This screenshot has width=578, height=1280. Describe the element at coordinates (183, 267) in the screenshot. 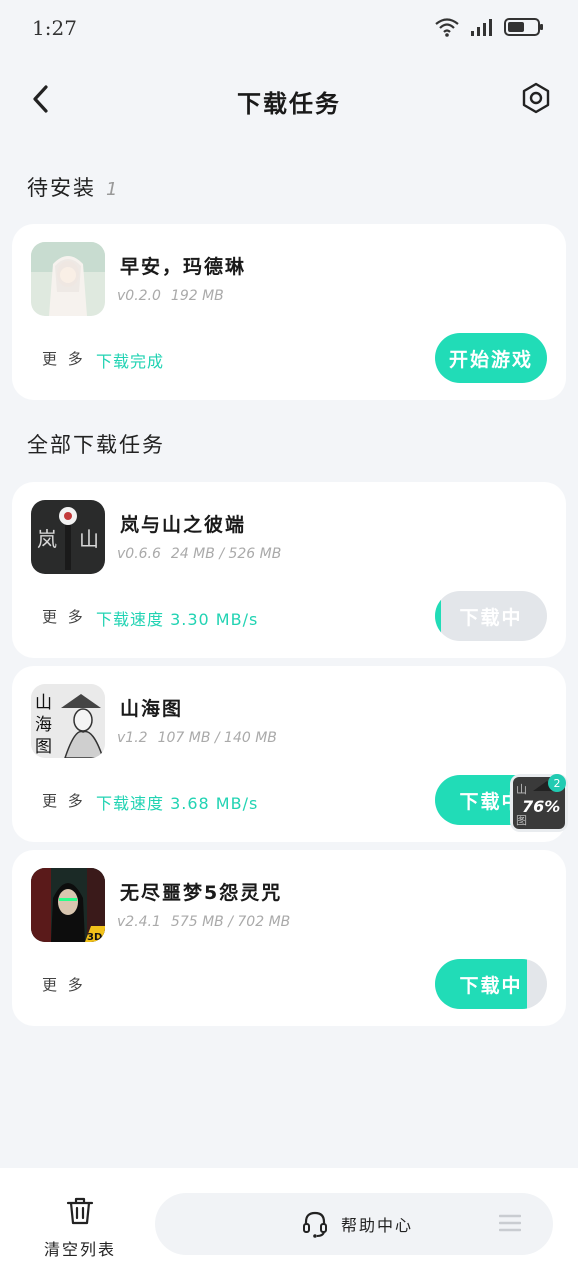

I see `app-name: 早安，玛德琳` at that location.